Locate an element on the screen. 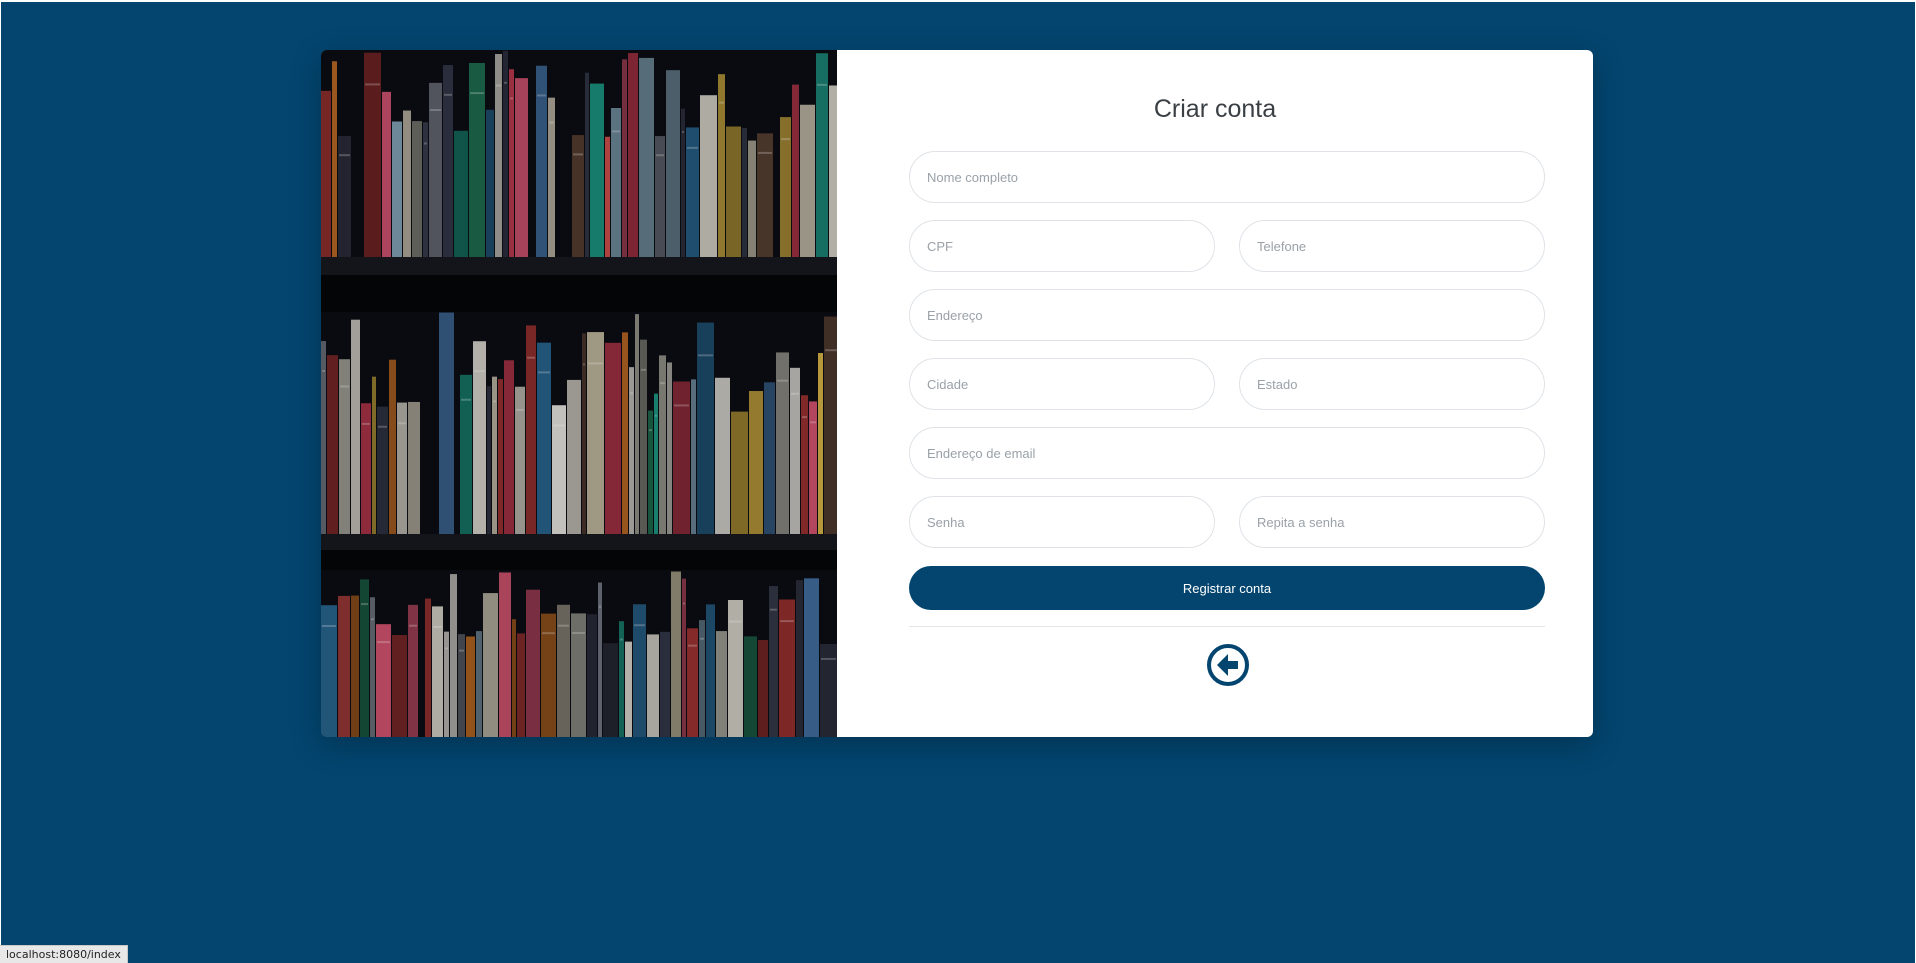 This screenshot has height=963, width=1916. state-field is located at coordinates (1392, 384).